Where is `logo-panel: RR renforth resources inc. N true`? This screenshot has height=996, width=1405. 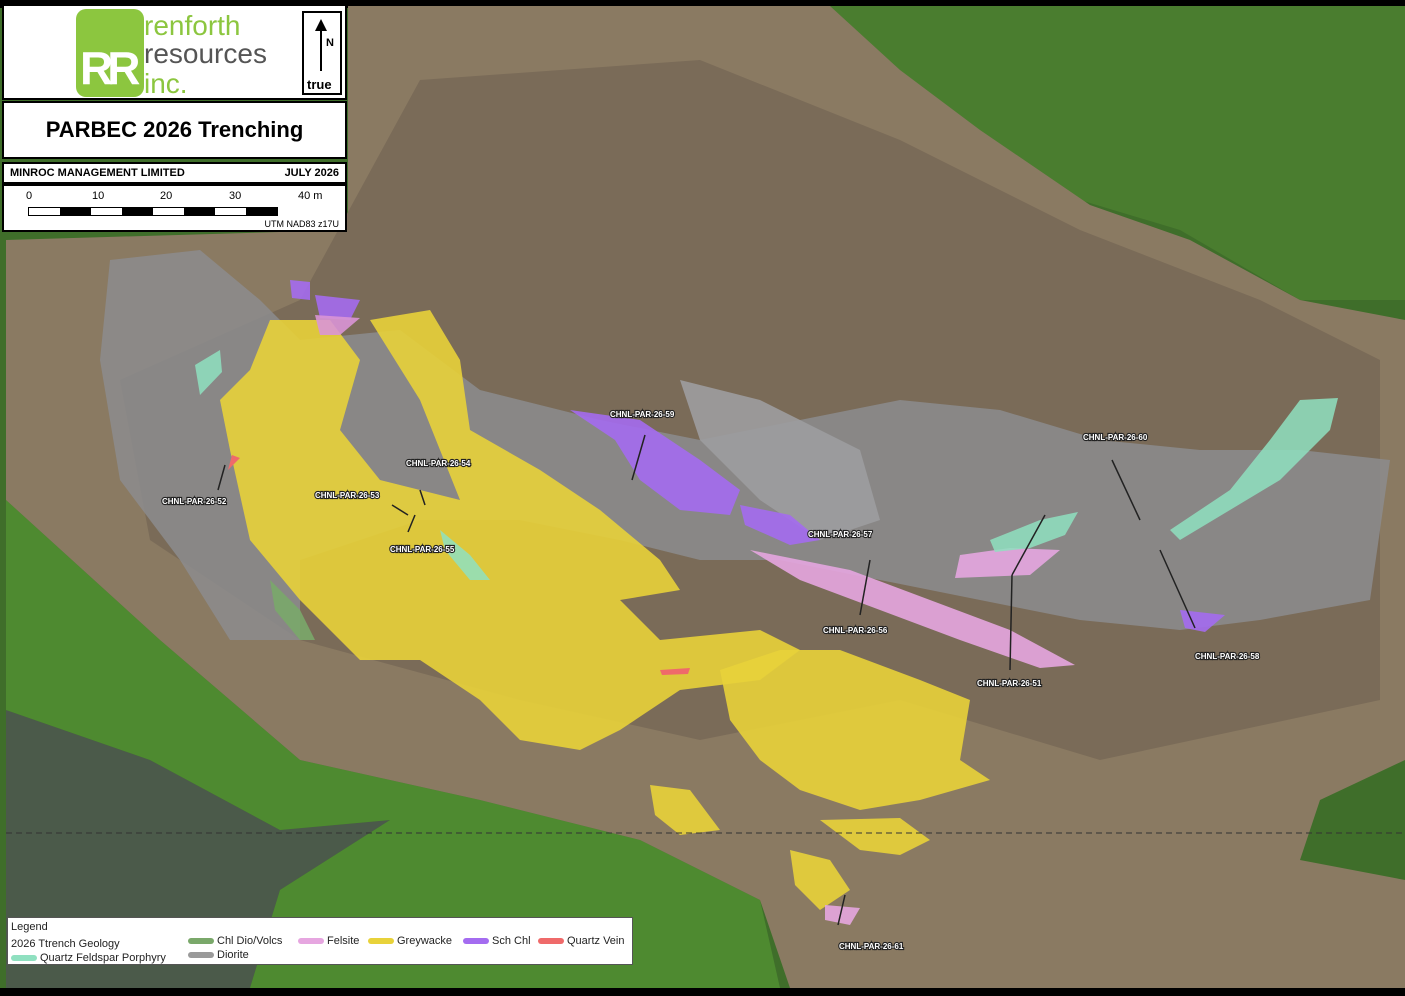 logo-panel: RR renforth resources inc. N true is located at coordinates (174, 52).